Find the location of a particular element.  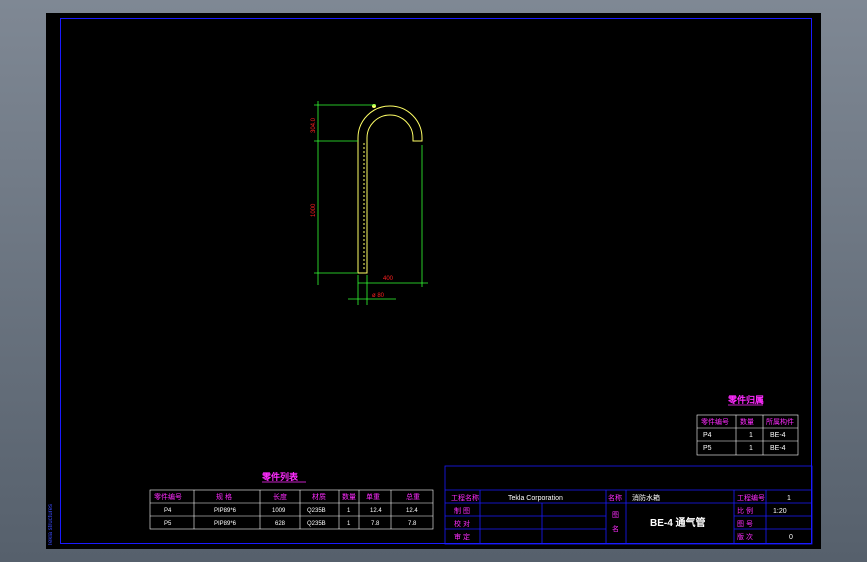

parts-header: 数量 is located at coordinates (349, 496).